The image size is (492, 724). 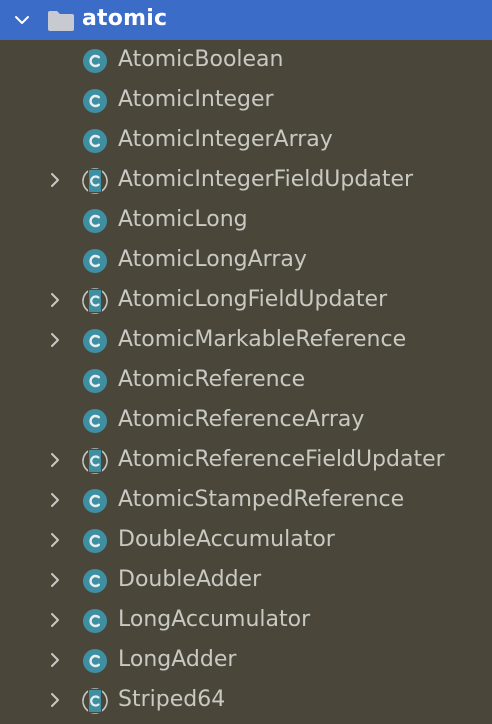 What do you see at coordinates (201, 59) in the screenshot?
I see `tree-node-label: AtomicBoolean` at bounding box center [201, 59].